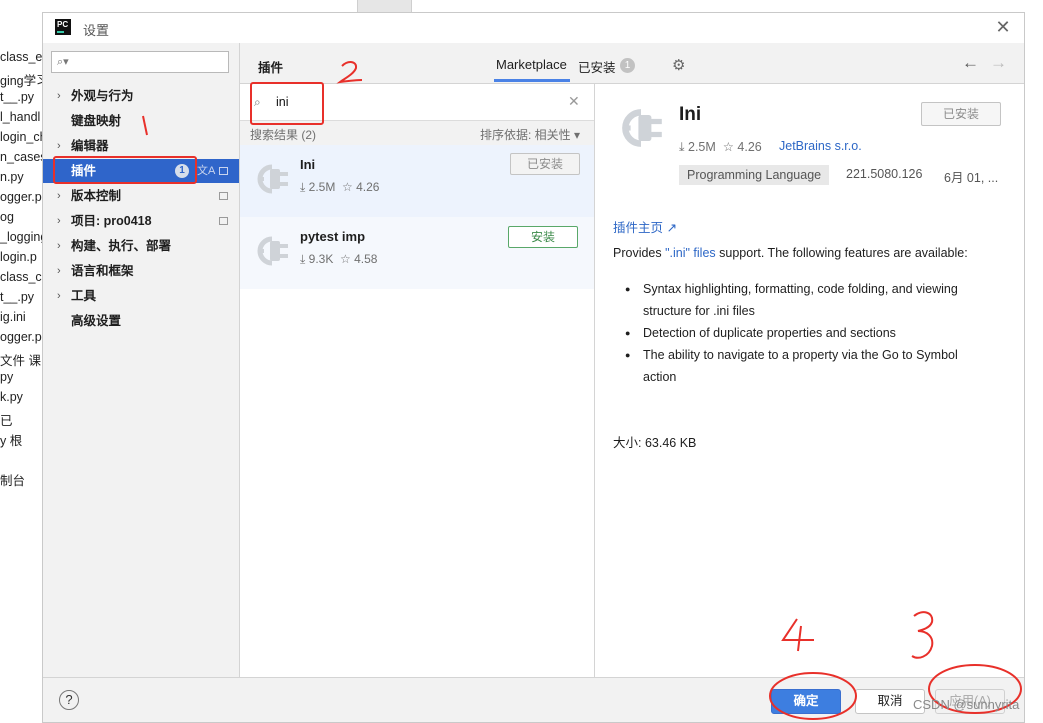 The height and width of the screenshot is (723, 1043). Describe the element at coordinates (545, 164) in the screenshot. I see `installed-button: 已安装` at that location.